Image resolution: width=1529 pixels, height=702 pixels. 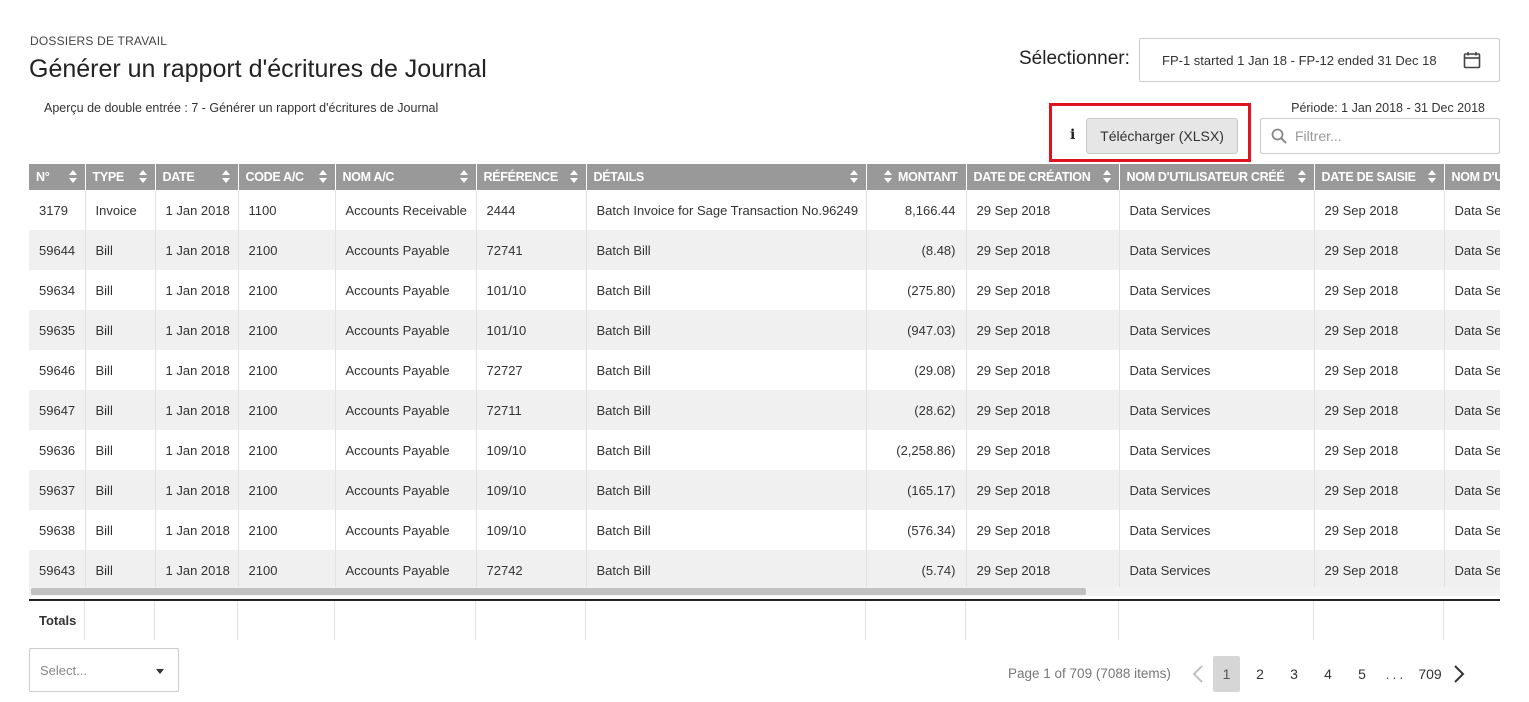 I want to click on table-cell: (165.17), so click(x=916, y=490).